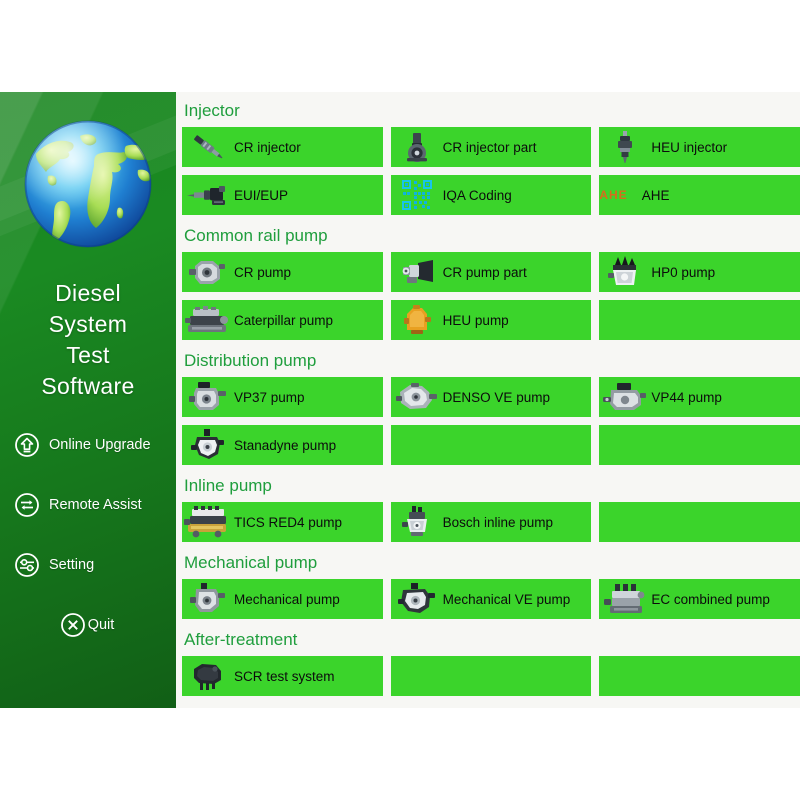  I want to click on tile-vp44-pump: VP44 pump, so click(699, 397).